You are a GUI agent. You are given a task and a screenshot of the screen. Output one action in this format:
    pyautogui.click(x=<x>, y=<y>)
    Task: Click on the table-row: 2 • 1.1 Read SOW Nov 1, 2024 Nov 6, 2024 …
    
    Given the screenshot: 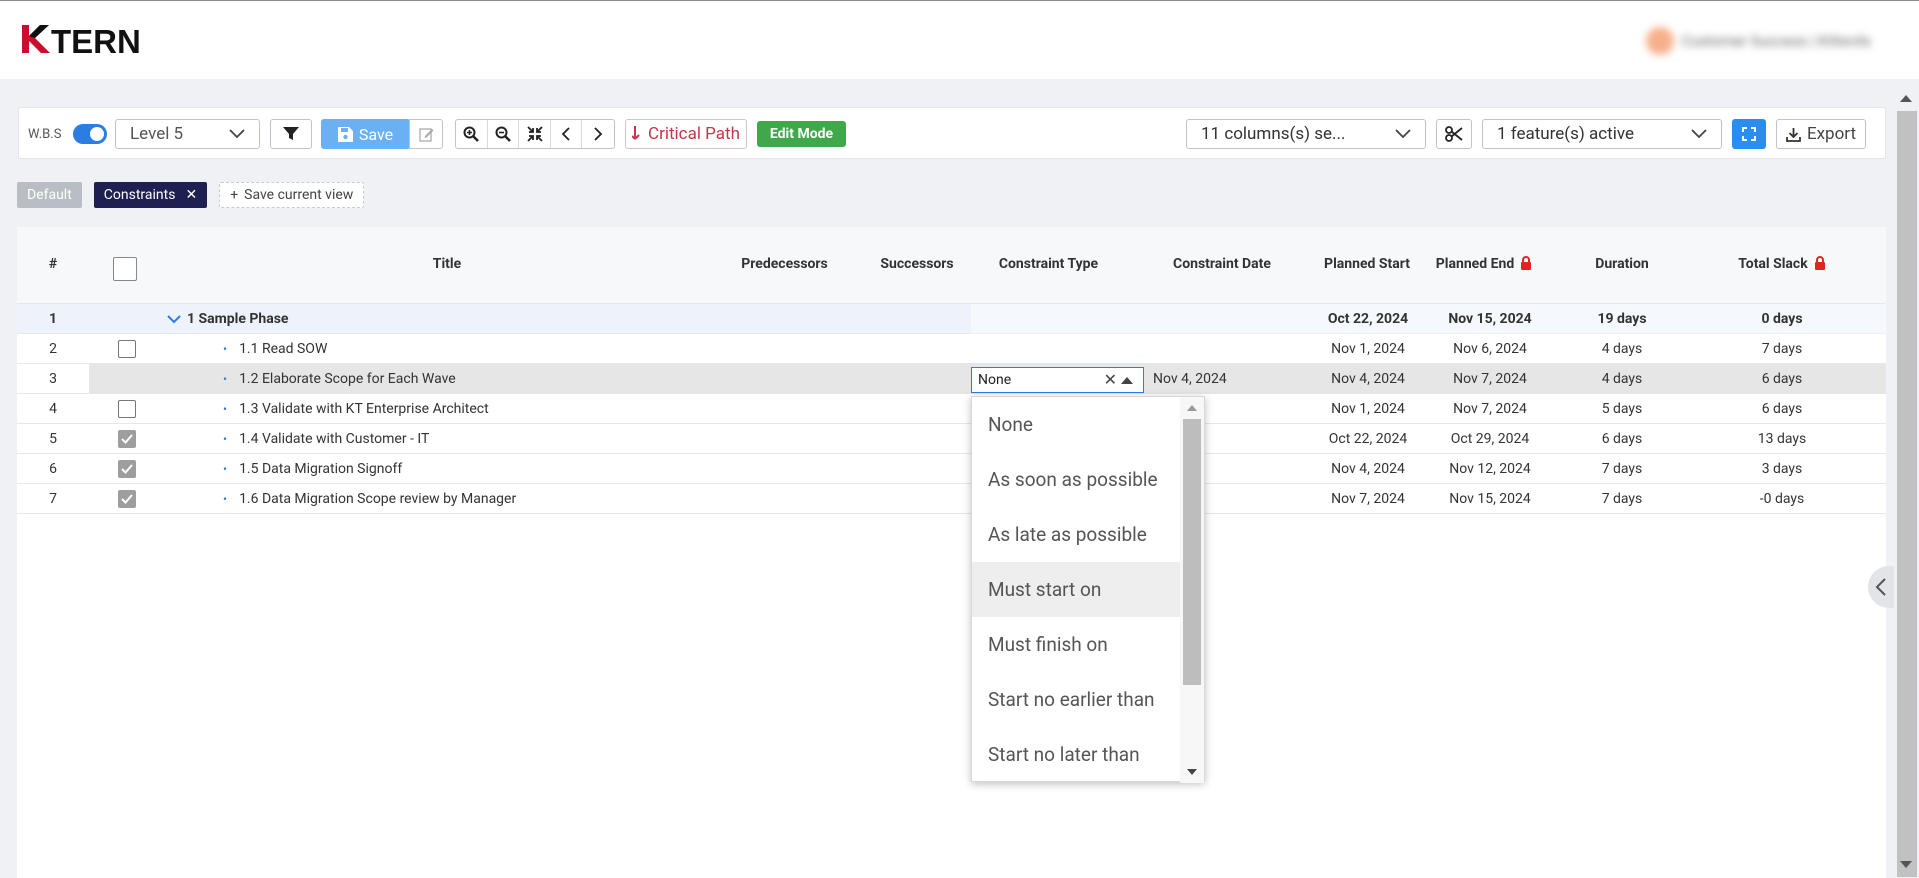 What is the action you would take?
    pyautogui.click(x=951, y=349)
    